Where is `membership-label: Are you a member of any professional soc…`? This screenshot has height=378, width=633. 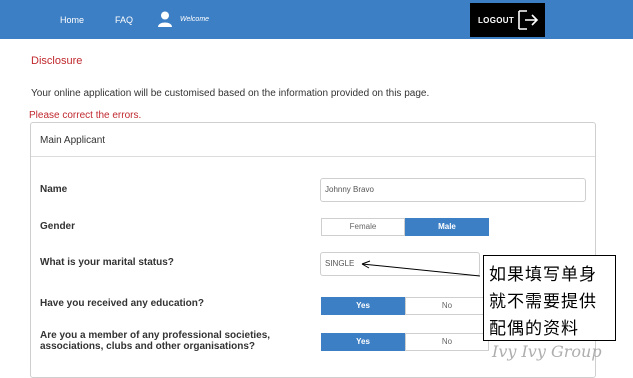 membership-label: Are you a member of any professional soc… is located at coordinates (155, 341).